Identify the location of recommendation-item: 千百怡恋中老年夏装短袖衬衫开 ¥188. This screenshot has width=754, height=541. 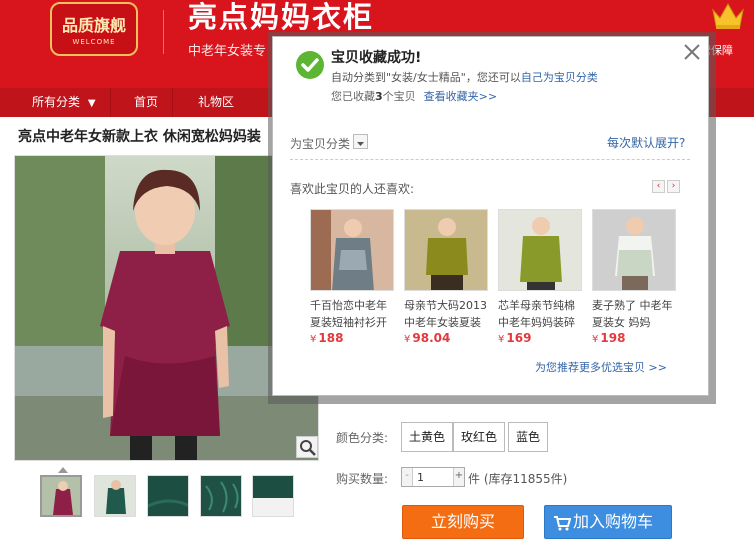
(352, 277).